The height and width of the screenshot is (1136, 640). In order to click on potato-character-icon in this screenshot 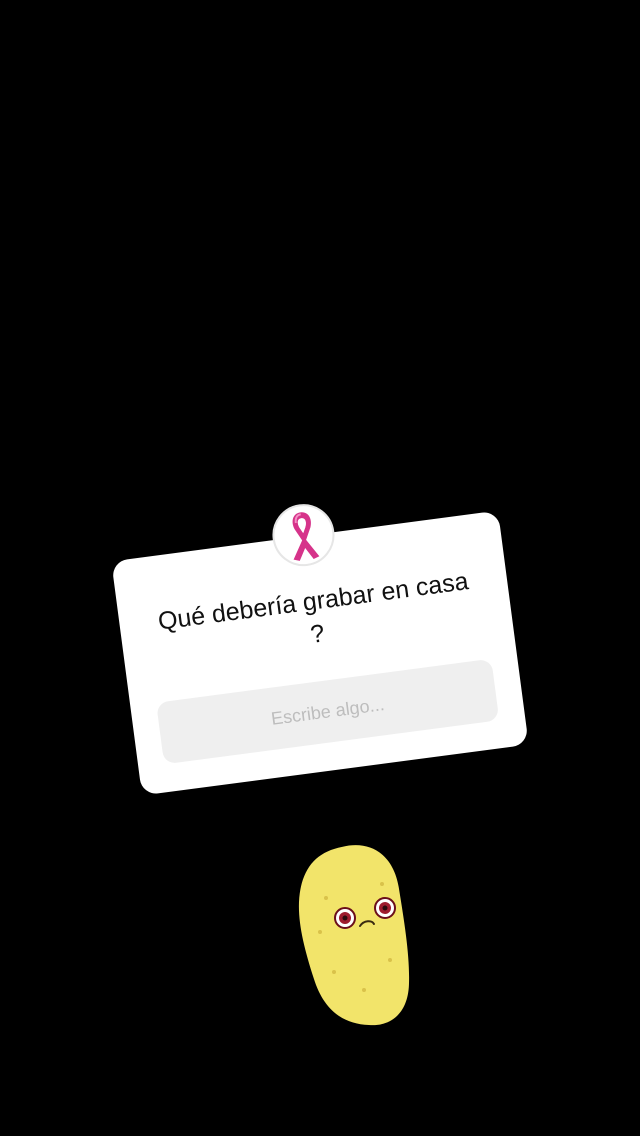, I will do `click(355, 940)`.